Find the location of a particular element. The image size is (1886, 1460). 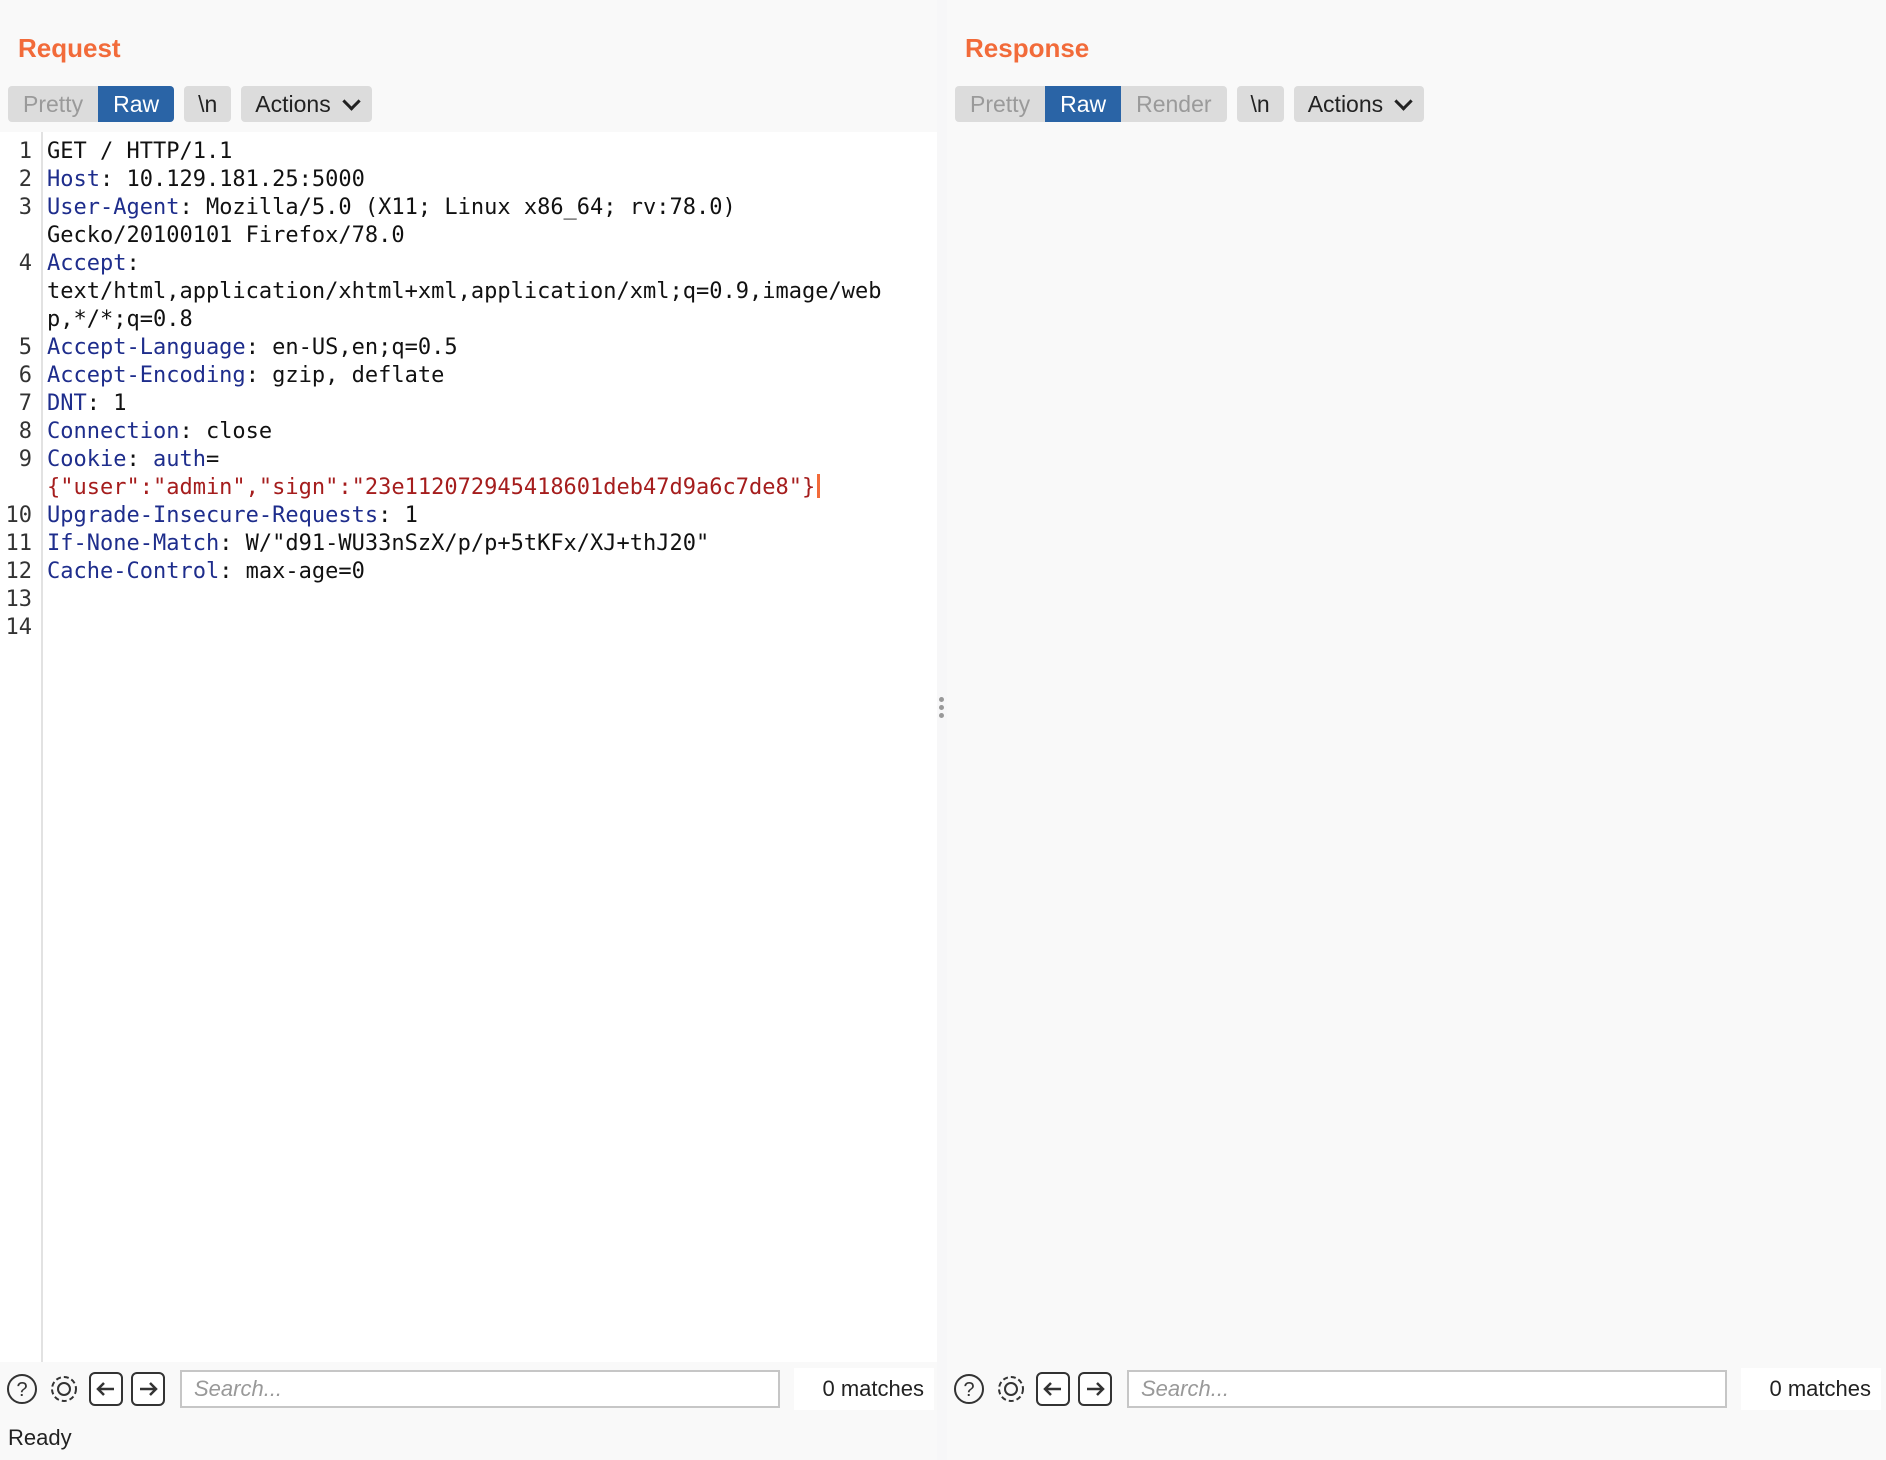

line-code: Accept: is located at coordinates (93, 264).